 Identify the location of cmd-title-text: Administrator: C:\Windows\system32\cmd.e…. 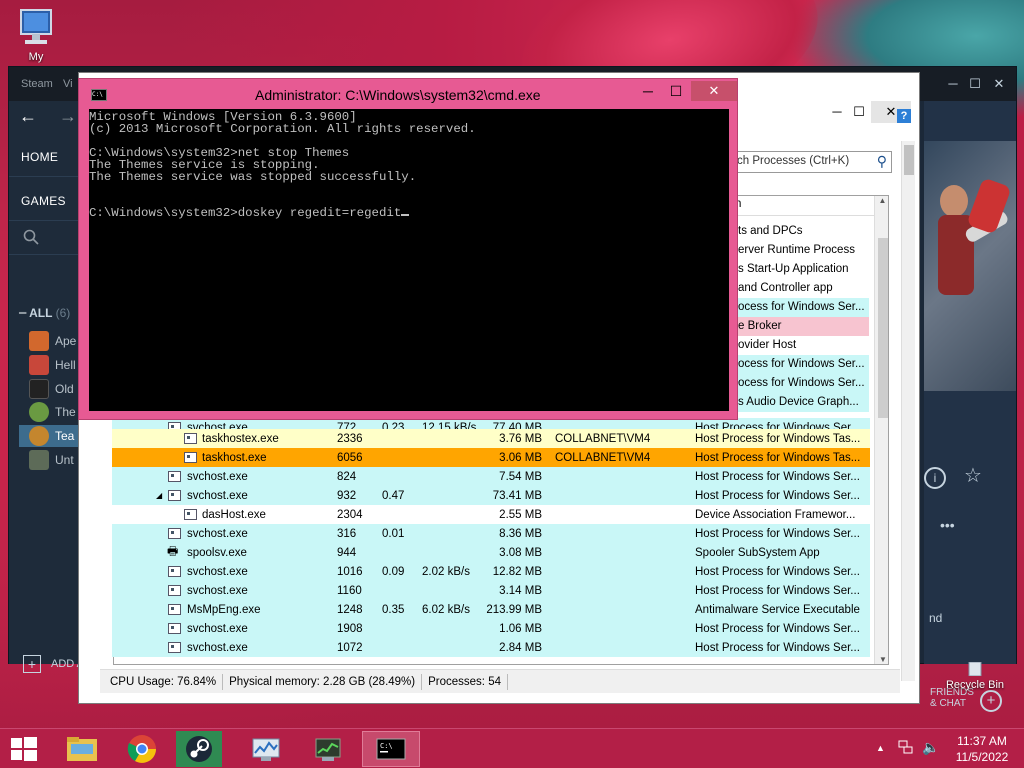
(398, 95).